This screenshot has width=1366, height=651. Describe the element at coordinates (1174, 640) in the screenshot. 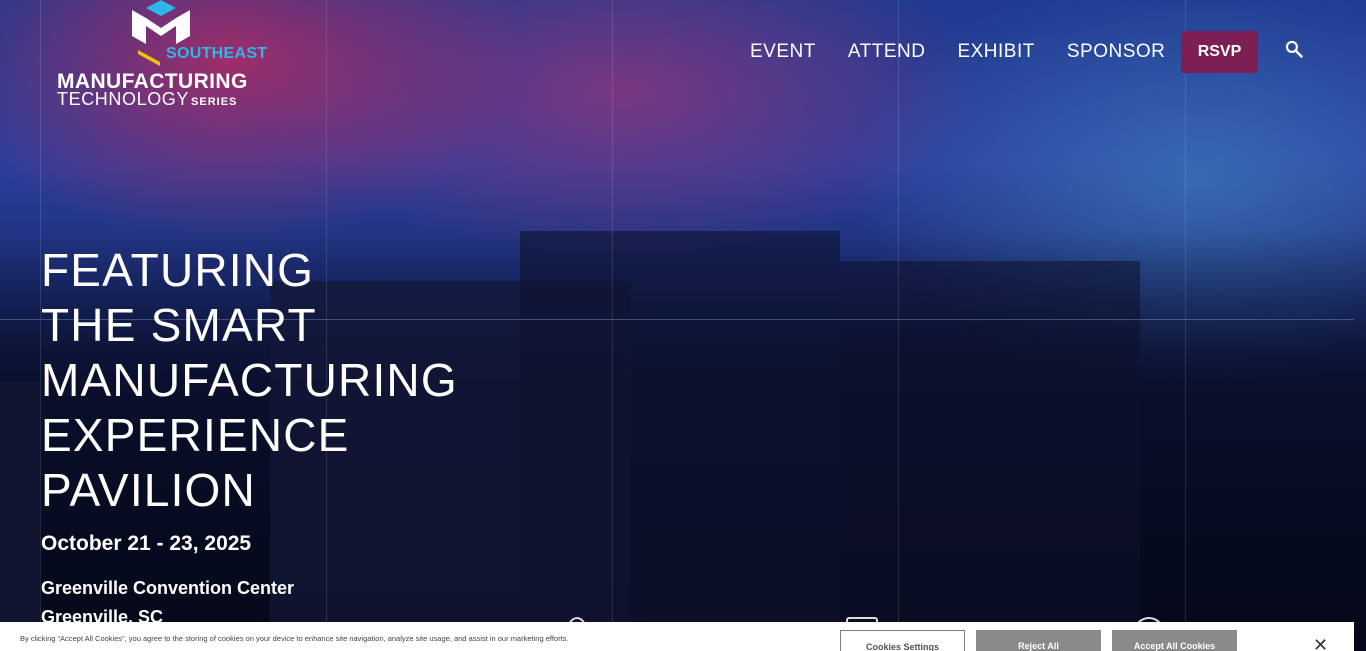

I see `accept-all-cookies-button: Accept All Cookies` at that location.